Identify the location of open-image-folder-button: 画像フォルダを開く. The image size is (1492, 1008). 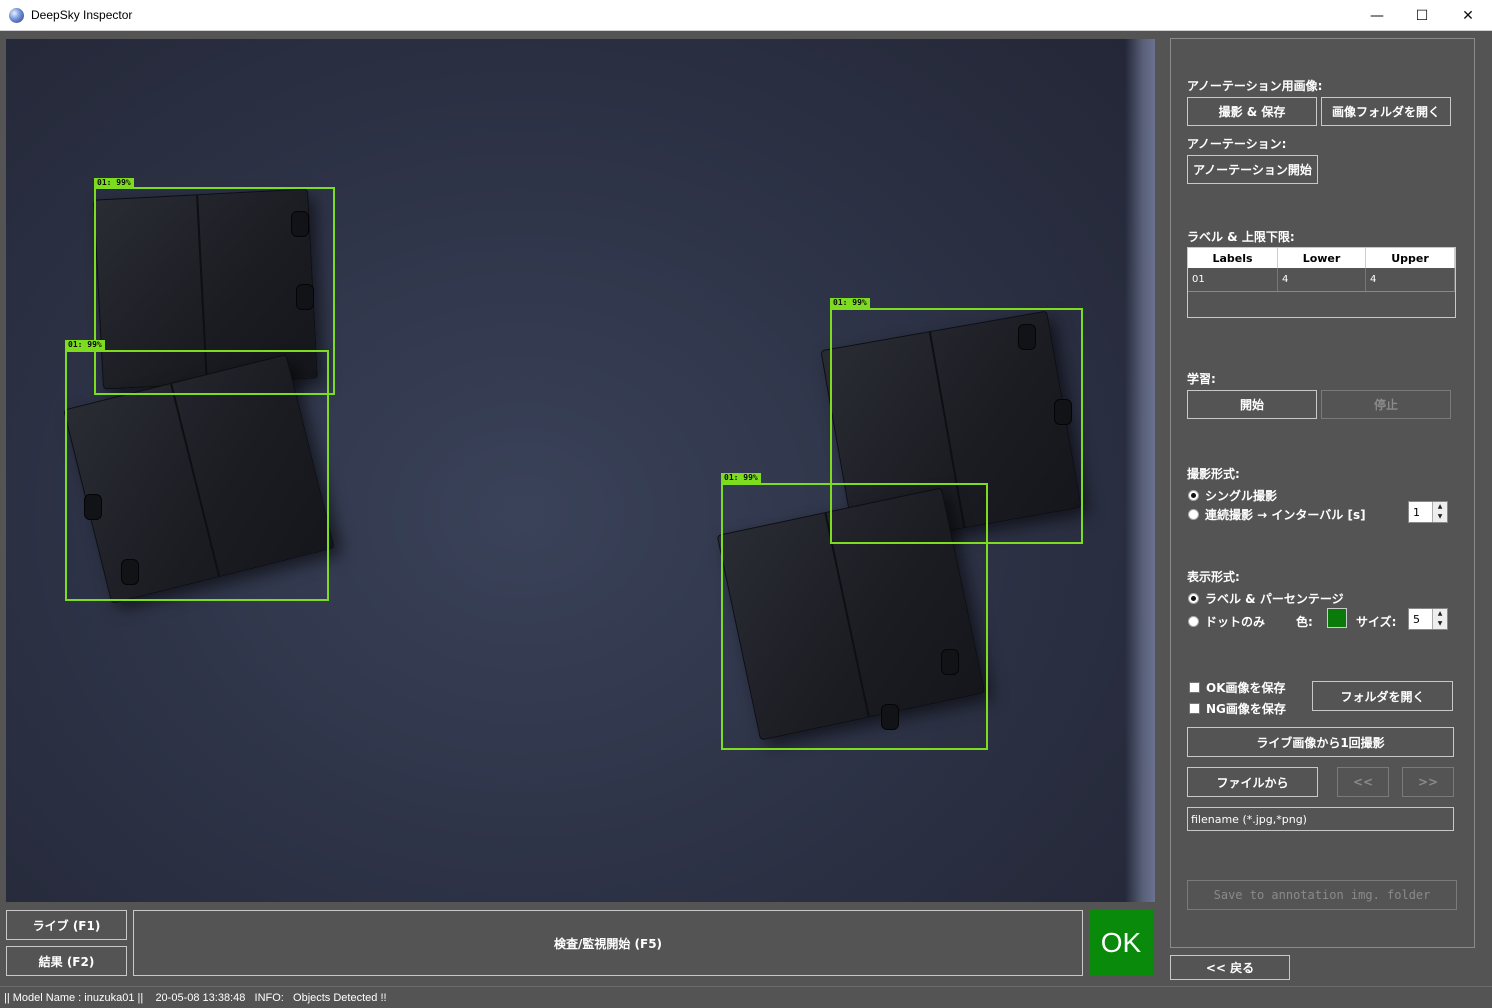
(1386, 111).